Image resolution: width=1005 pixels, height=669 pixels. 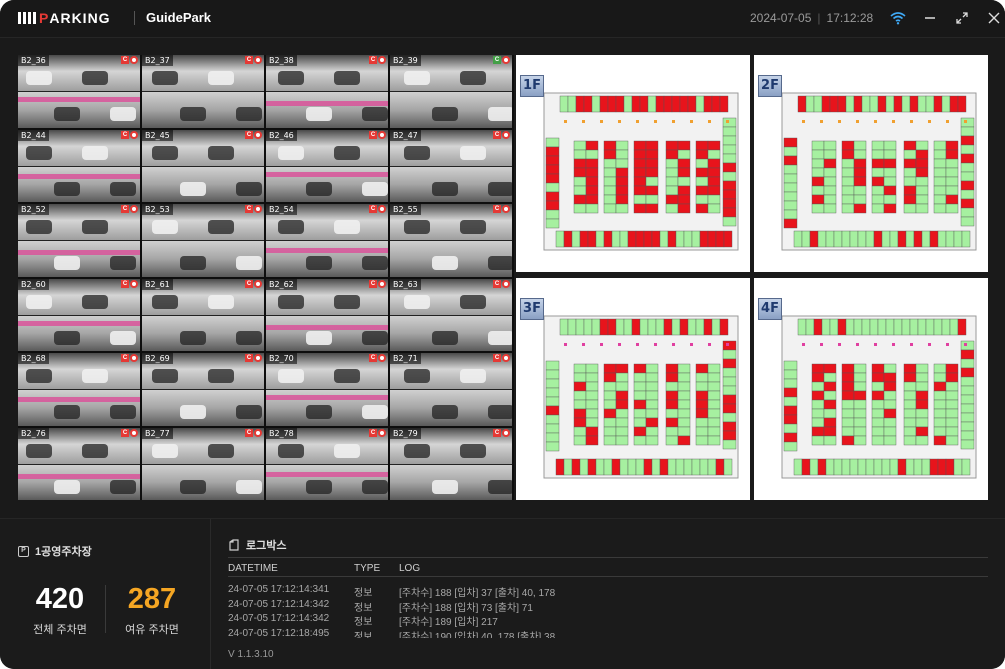 What do you see at coordinates (994, 18) in the screenshot?
I see `close-icon` at bounding box center [994, 18].